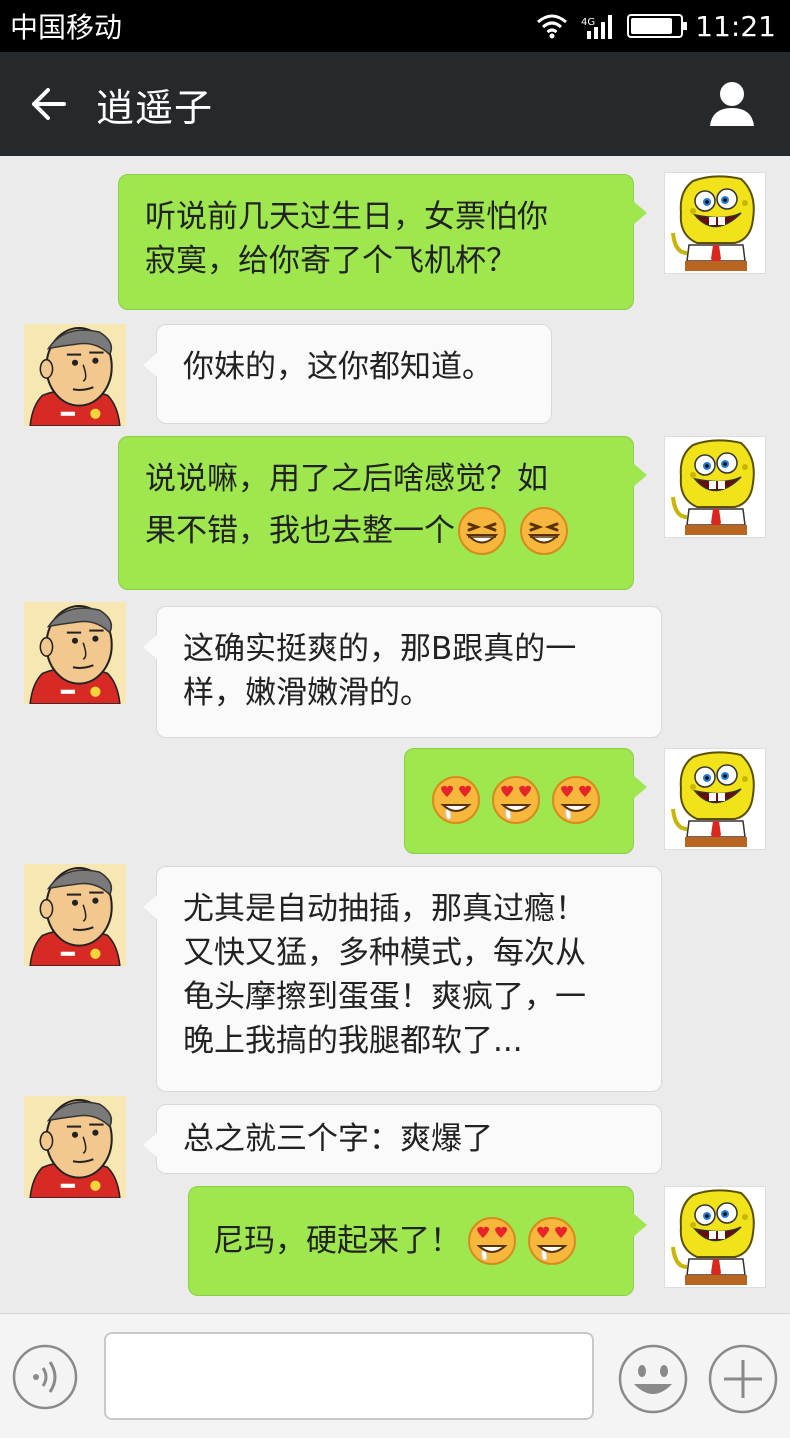  I want to click on profile-button, so click(732, 104).